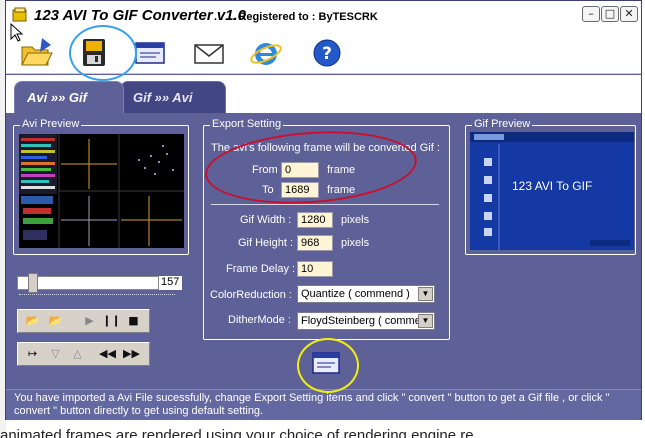 Image resolution: width=645 pixels, height=438 pixels. I want to click on help-icon: ?, so click(327, 53).